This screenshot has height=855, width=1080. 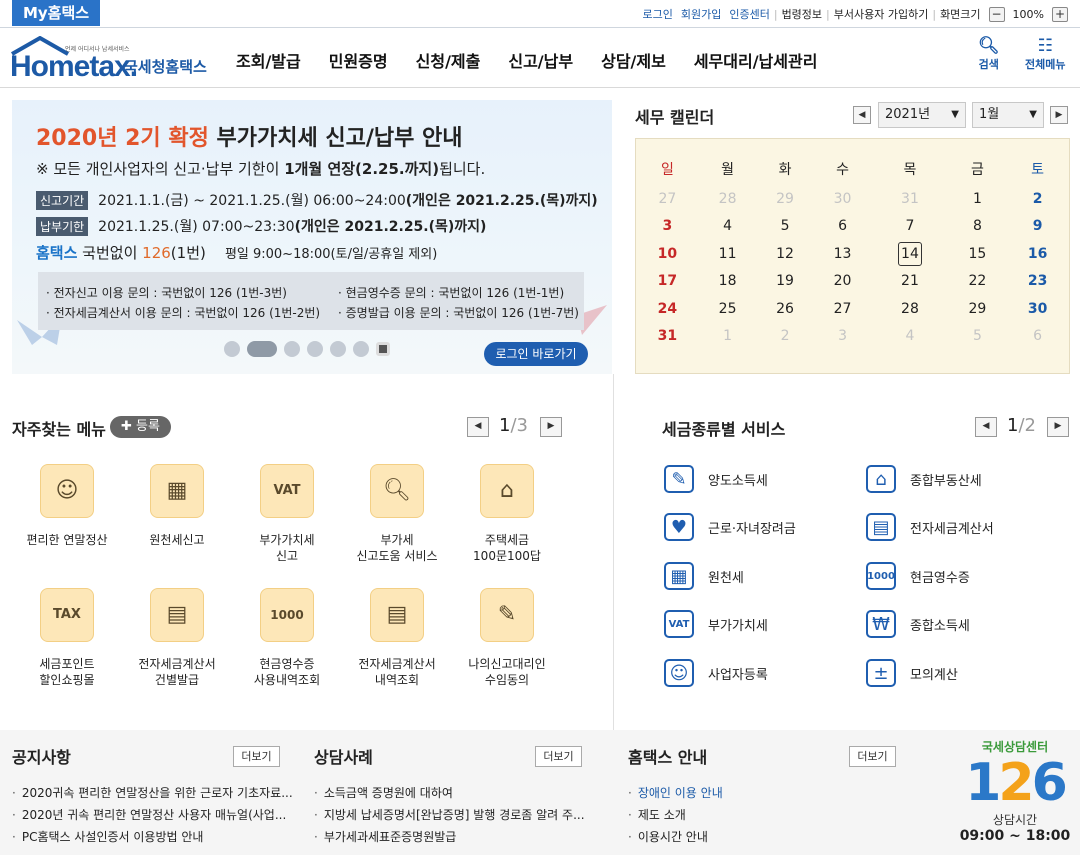 I want to click on tax-service-item: 1000 현금영수증, so click(x=918, y=576).